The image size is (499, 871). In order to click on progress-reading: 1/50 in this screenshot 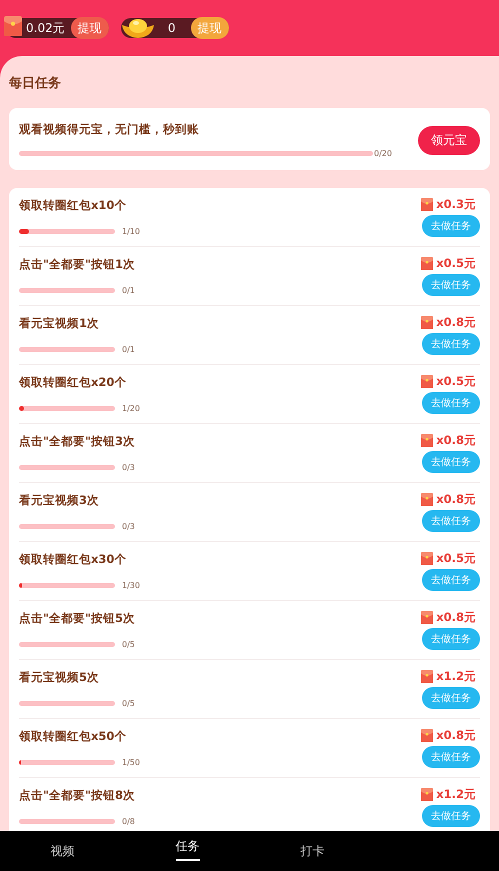, I will do `click(131, 762)`.